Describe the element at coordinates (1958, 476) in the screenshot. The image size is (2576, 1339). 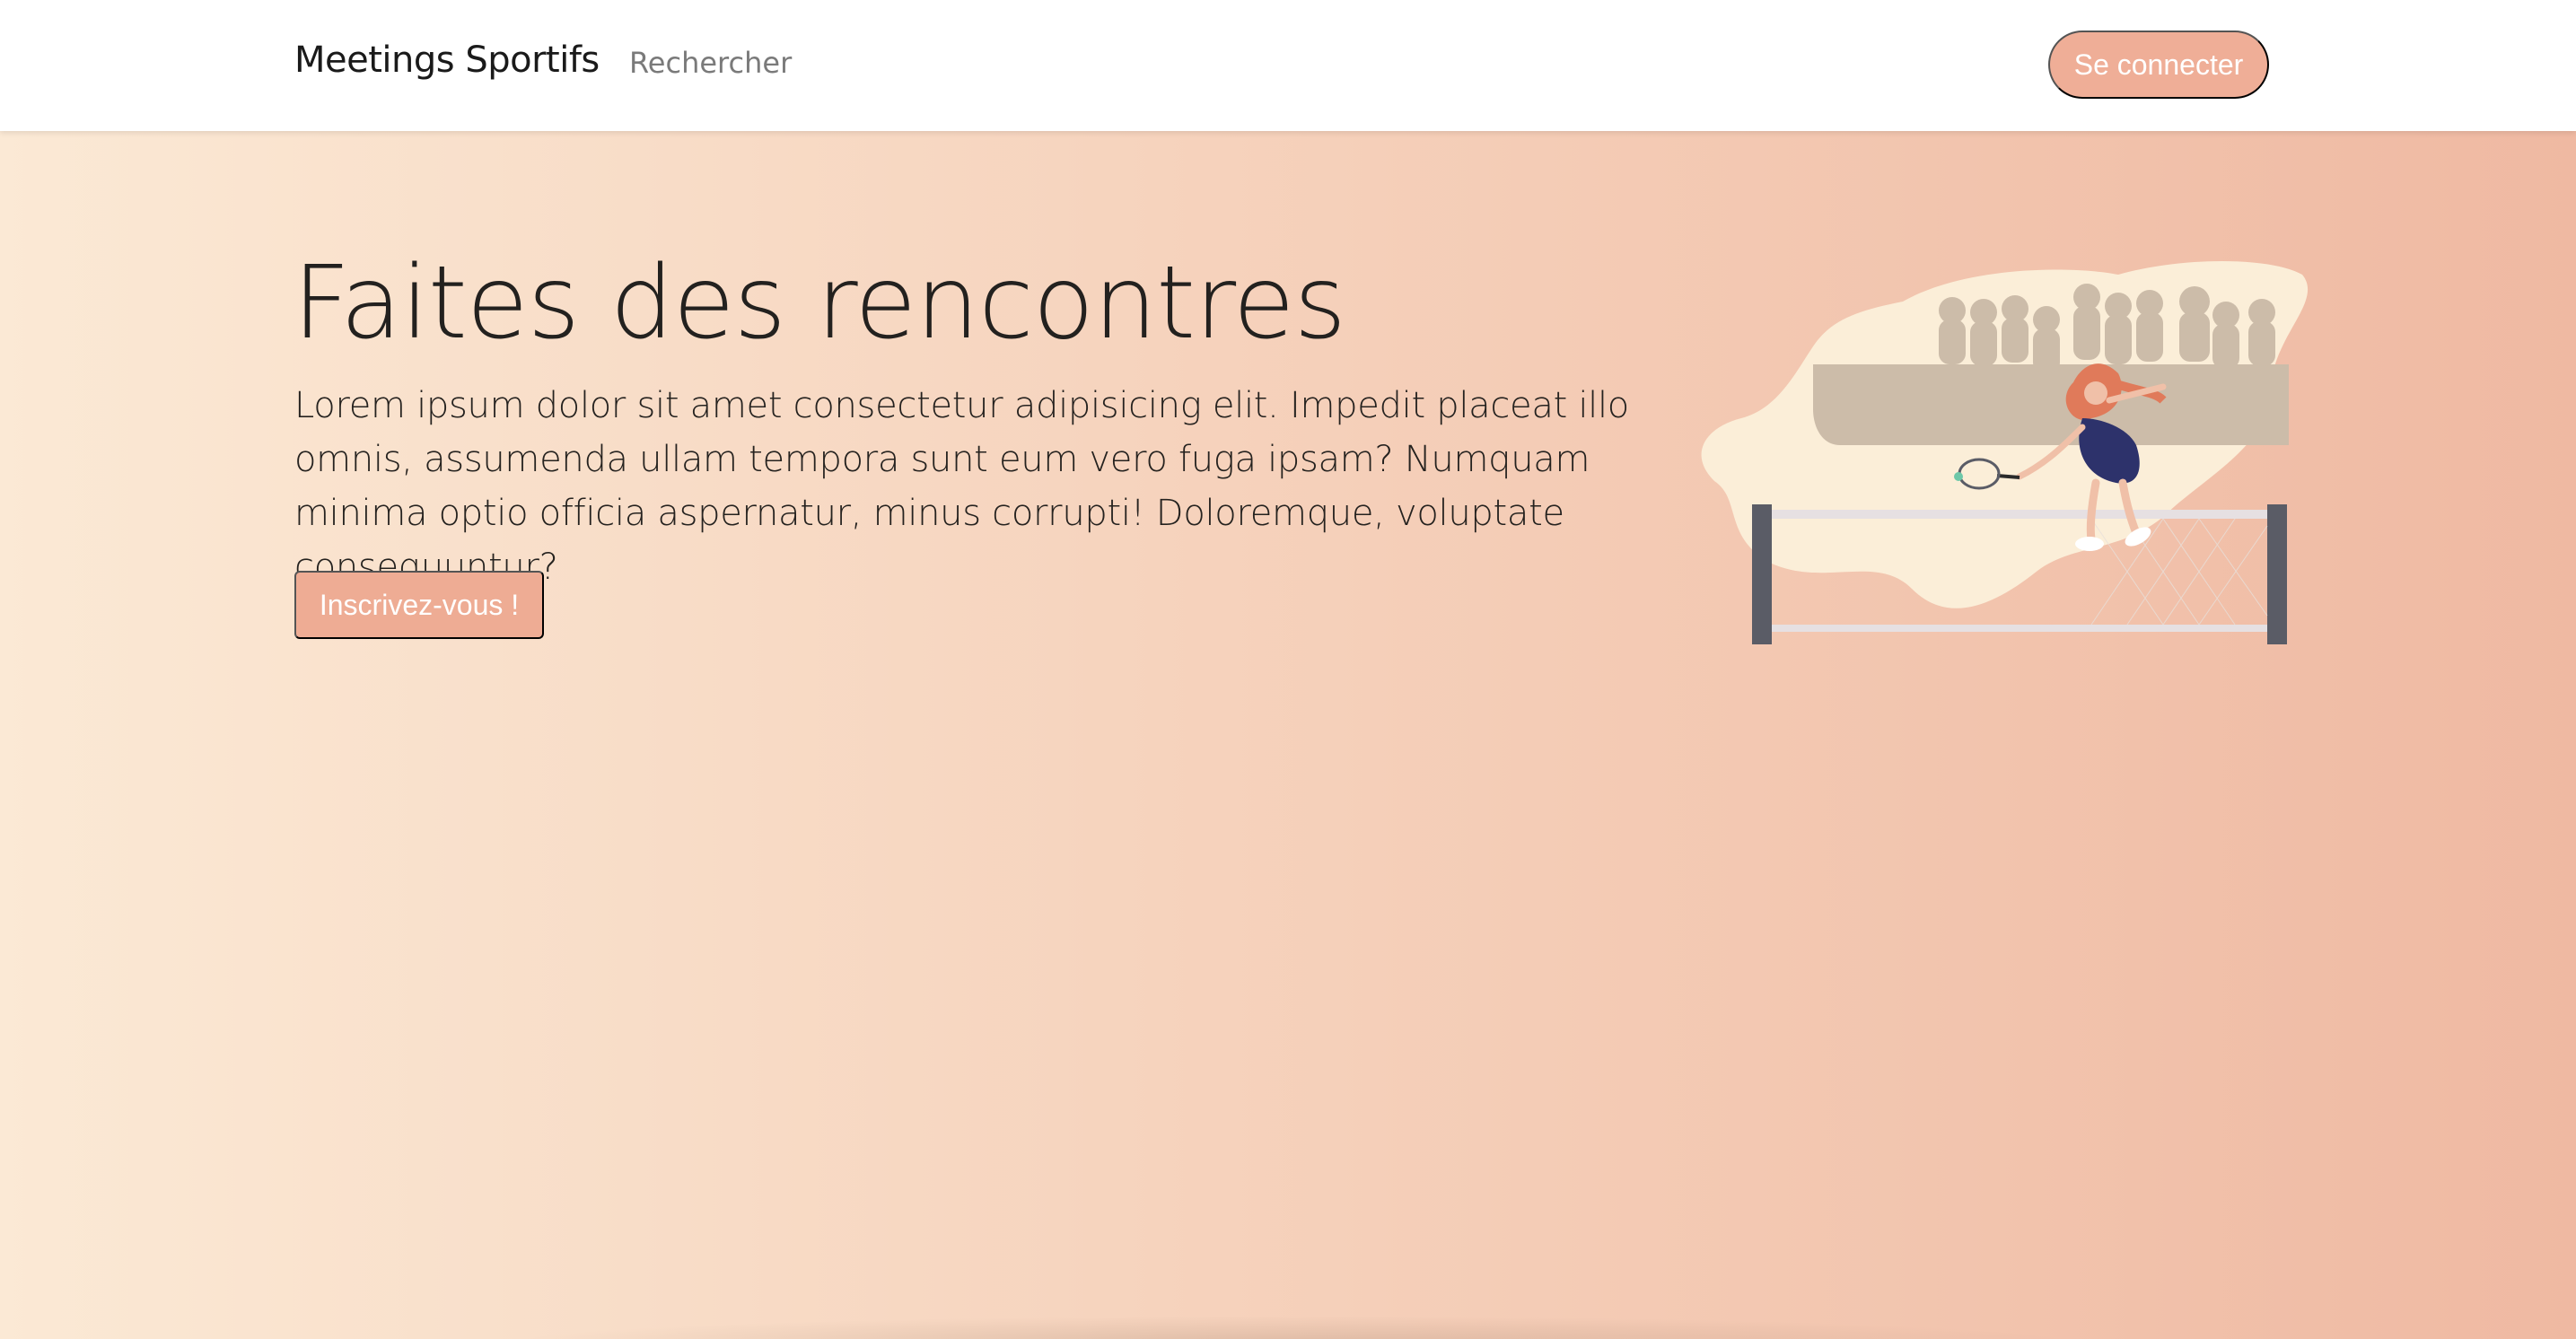
I see `tennis-ball` at that location.